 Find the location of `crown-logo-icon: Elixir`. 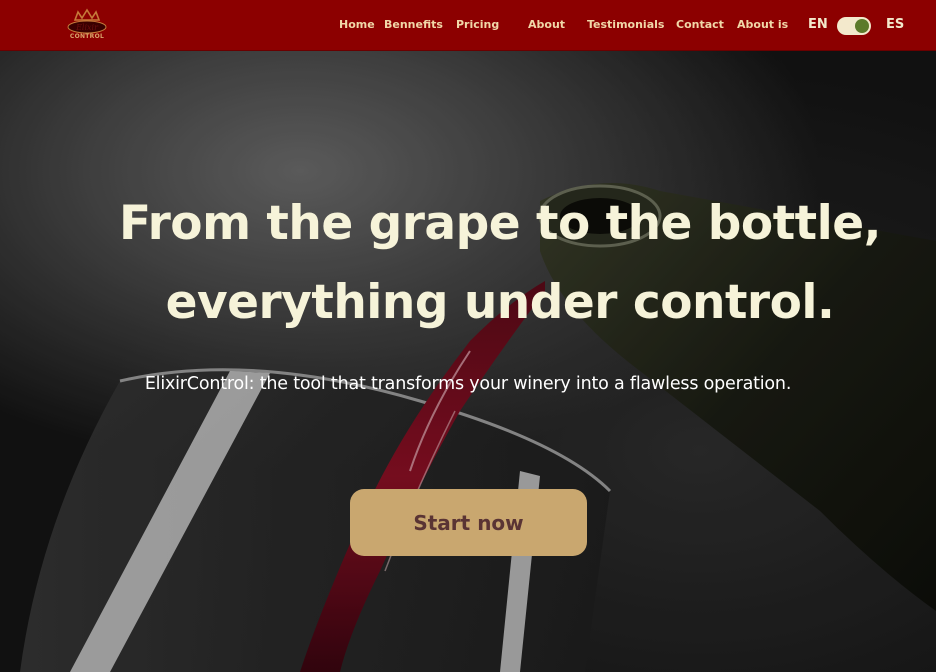

crown-logo-icon: Elixir is located at coordinates (87, 21).